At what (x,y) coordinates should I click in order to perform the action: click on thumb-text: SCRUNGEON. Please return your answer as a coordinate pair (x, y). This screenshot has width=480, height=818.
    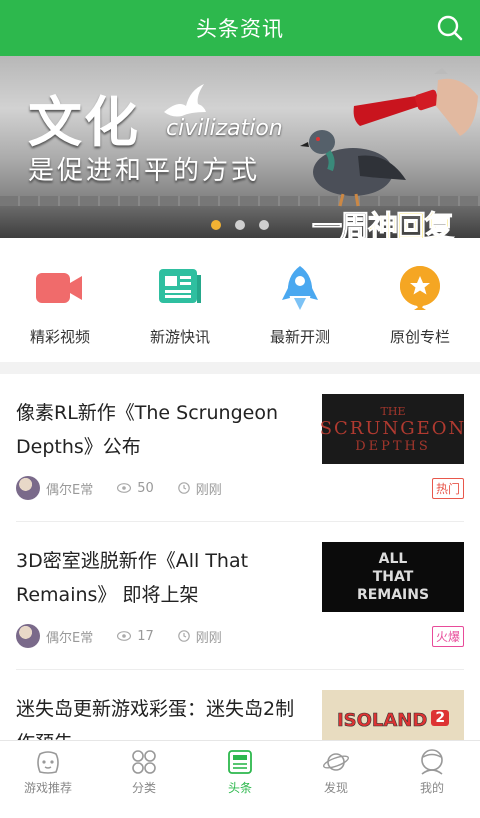
    Looking at the image, I should click on (393, 428).